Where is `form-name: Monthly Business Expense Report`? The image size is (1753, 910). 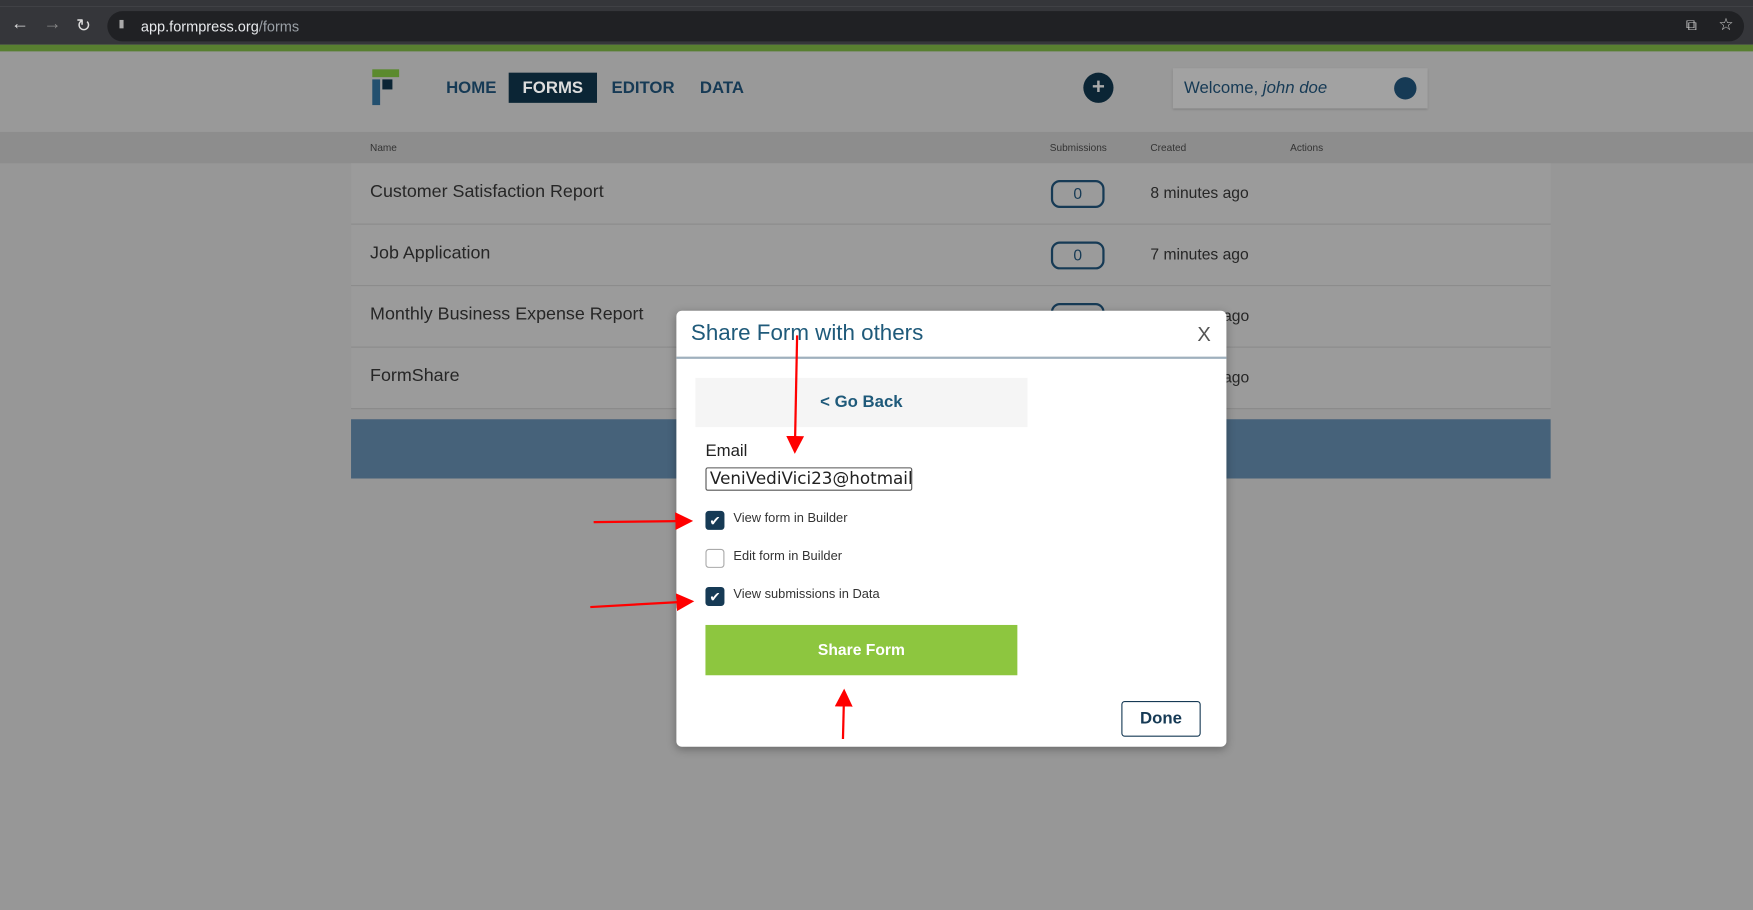 form-name: Monthly Business Expense Report is located at coordinates (507, 315).